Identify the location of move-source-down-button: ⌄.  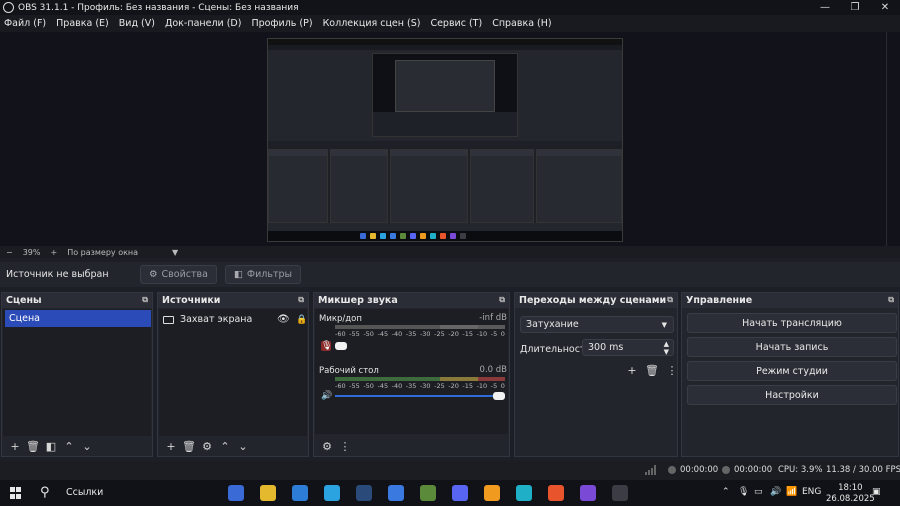
(243, 446).